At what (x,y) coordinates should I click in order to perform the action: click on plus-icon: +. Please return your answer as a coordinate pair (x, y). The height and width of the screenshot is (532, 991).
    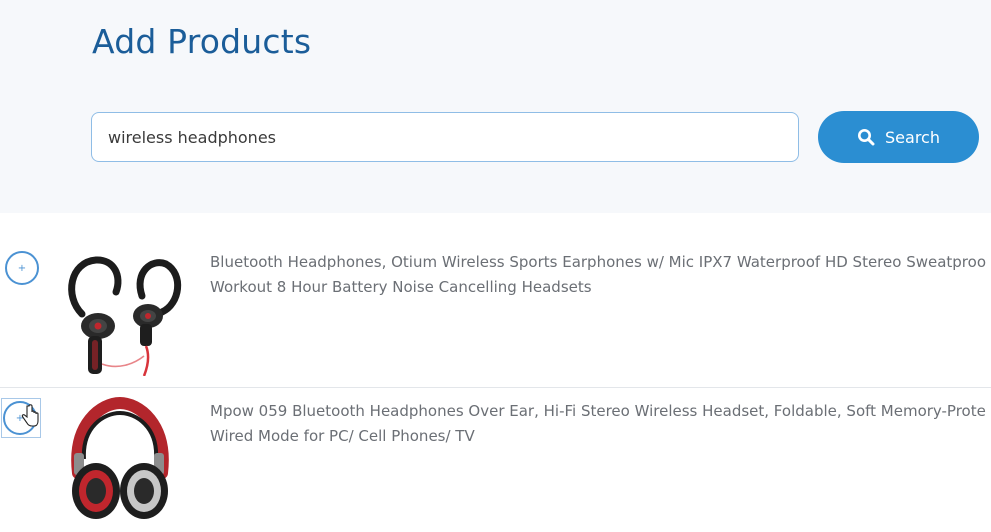
    Looking at the image, I should click on (22, 268).